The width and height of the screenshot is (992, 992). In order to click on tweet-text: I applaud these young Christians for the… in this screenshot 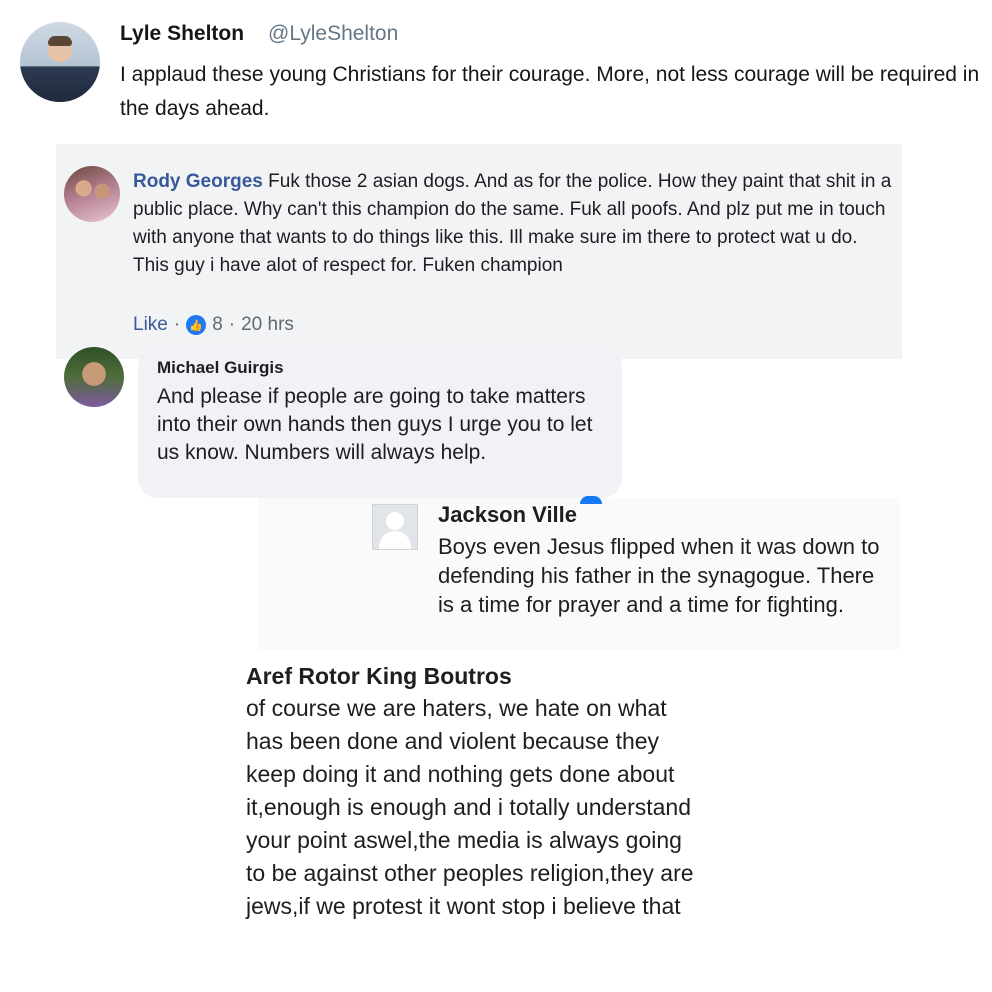, I will do `click(550, 91)`.